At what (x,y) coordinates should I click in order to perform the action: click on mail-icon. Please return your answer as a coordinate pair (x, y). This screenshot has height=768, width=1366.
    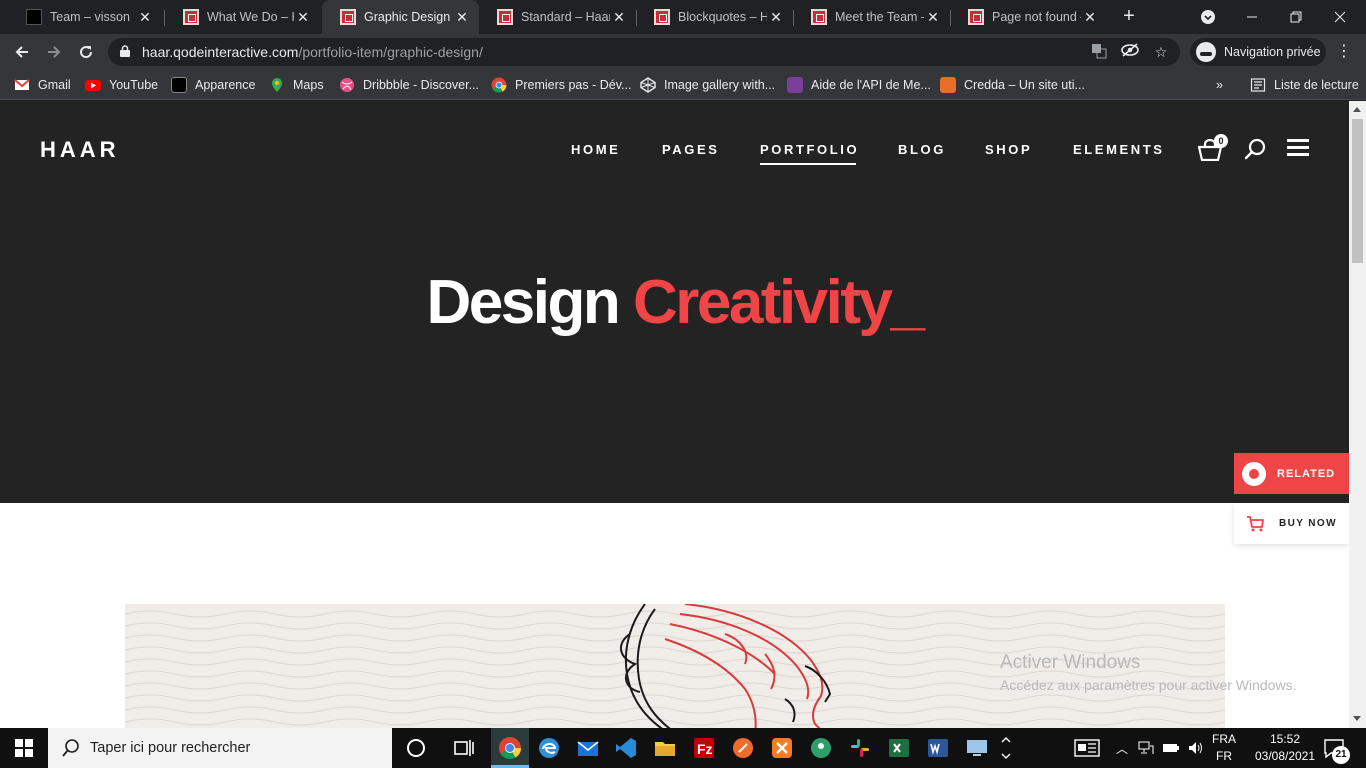
    Looking at the image, I should click on (588, 748).